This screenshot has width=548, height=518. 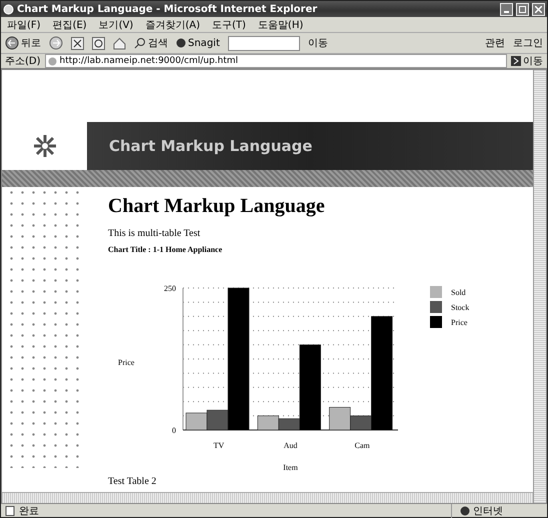 What do you see at coordinates (133, 481) in the screenshot?
I see `section-title: Test Table 2` at bounding box center [133, 481].